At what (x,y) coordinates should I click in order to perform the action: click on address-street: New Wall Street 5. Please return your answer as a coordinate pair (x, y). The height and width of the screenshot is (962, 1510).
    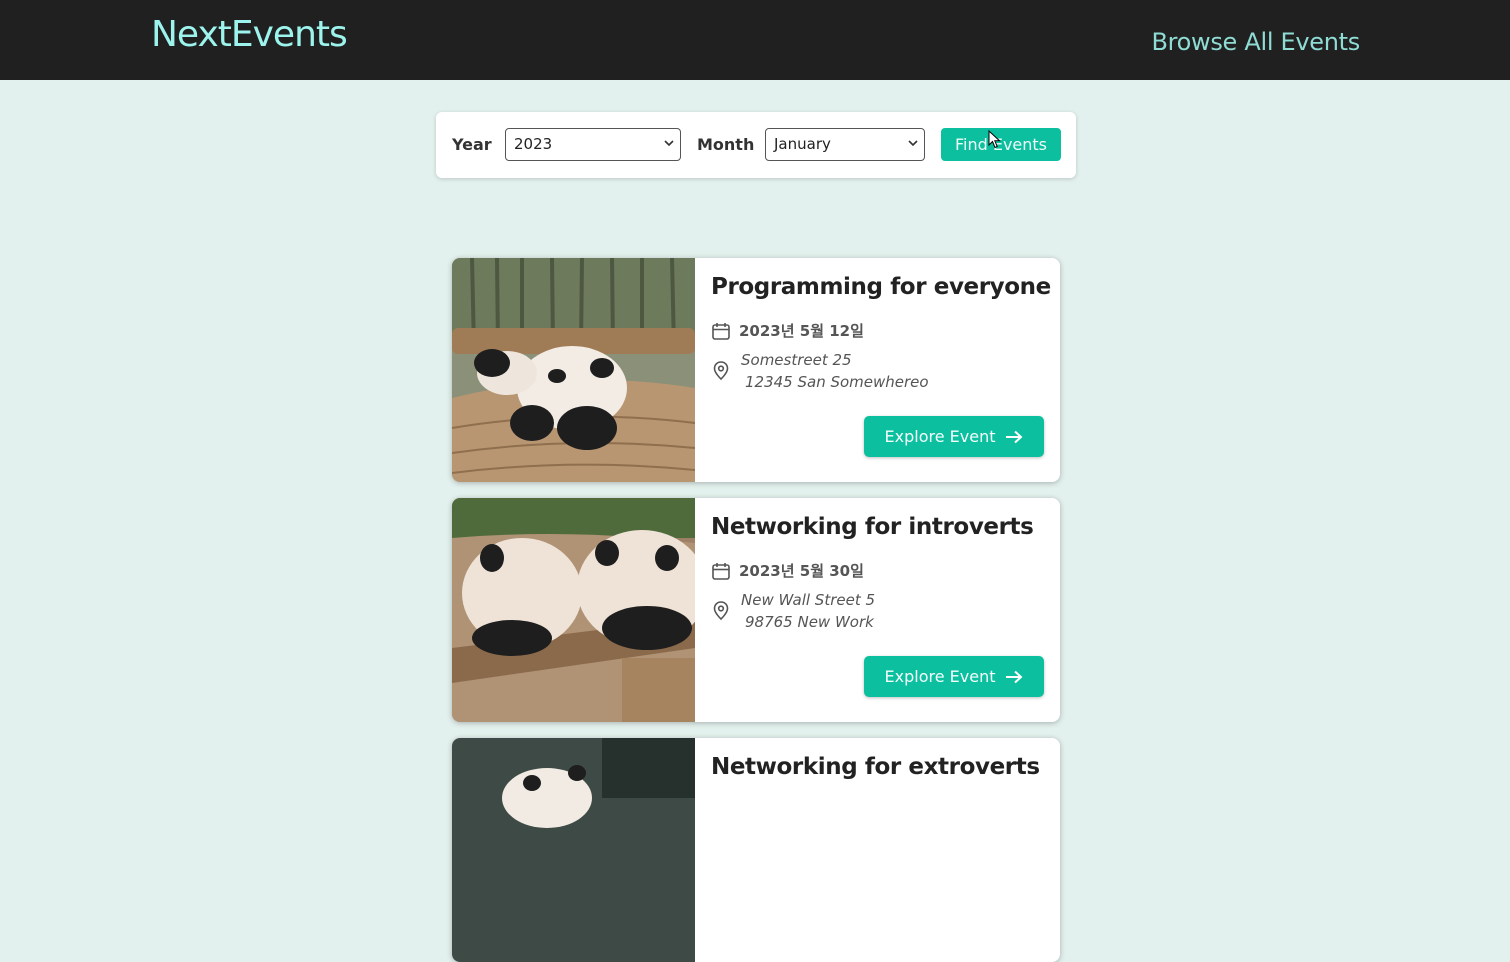
    Looking at the image, I should click on (808, 600).